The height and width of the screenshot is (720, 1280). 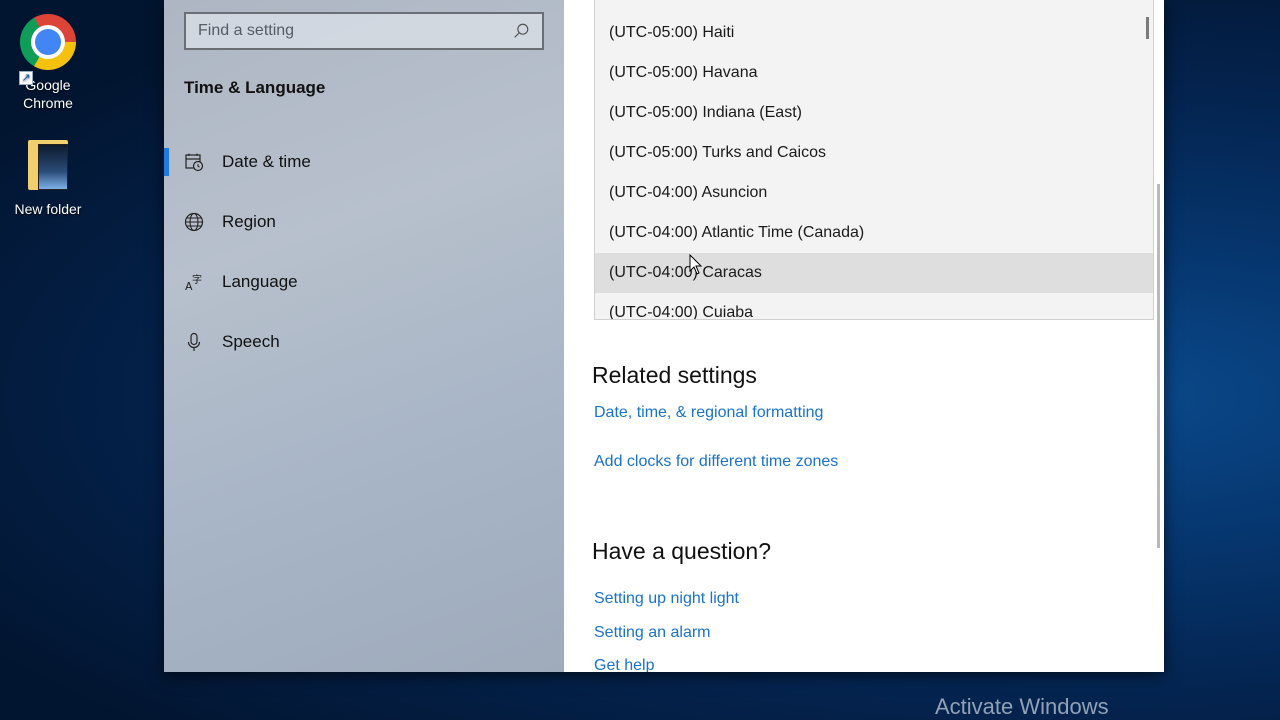 What do you see at coordinates (249, 221) in the screenshot?
I see `sidebar-item-label: Region` at bounding box center [249, 221].